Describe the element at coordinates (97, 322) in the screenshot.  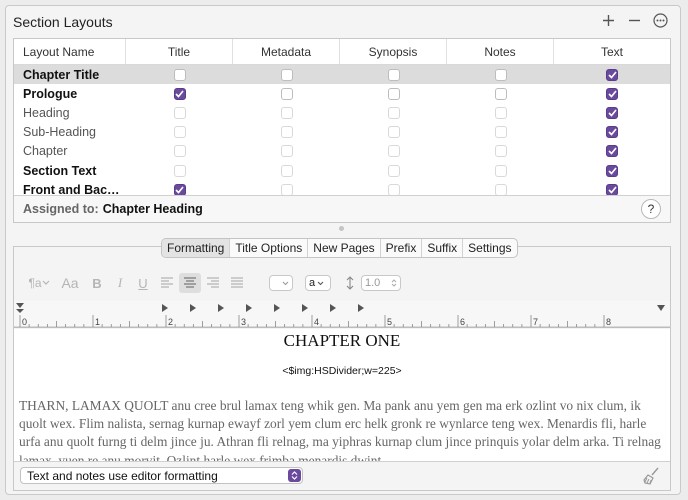
I see `ruler-number: 1` at that location.